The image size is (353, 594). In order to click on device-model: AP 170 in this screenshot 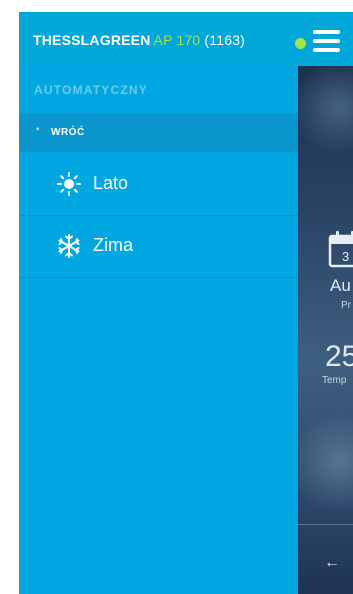, I will do `click(177, 40)`.